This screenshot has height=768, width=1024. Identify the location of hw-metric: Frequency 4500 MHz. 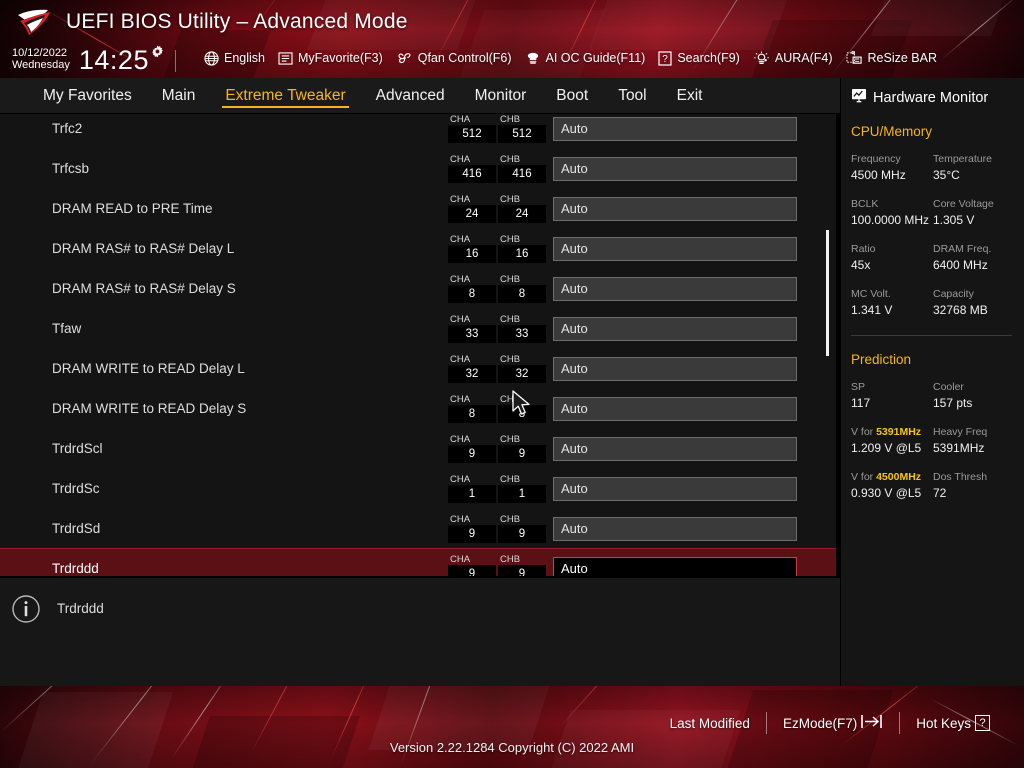
(892, 168).